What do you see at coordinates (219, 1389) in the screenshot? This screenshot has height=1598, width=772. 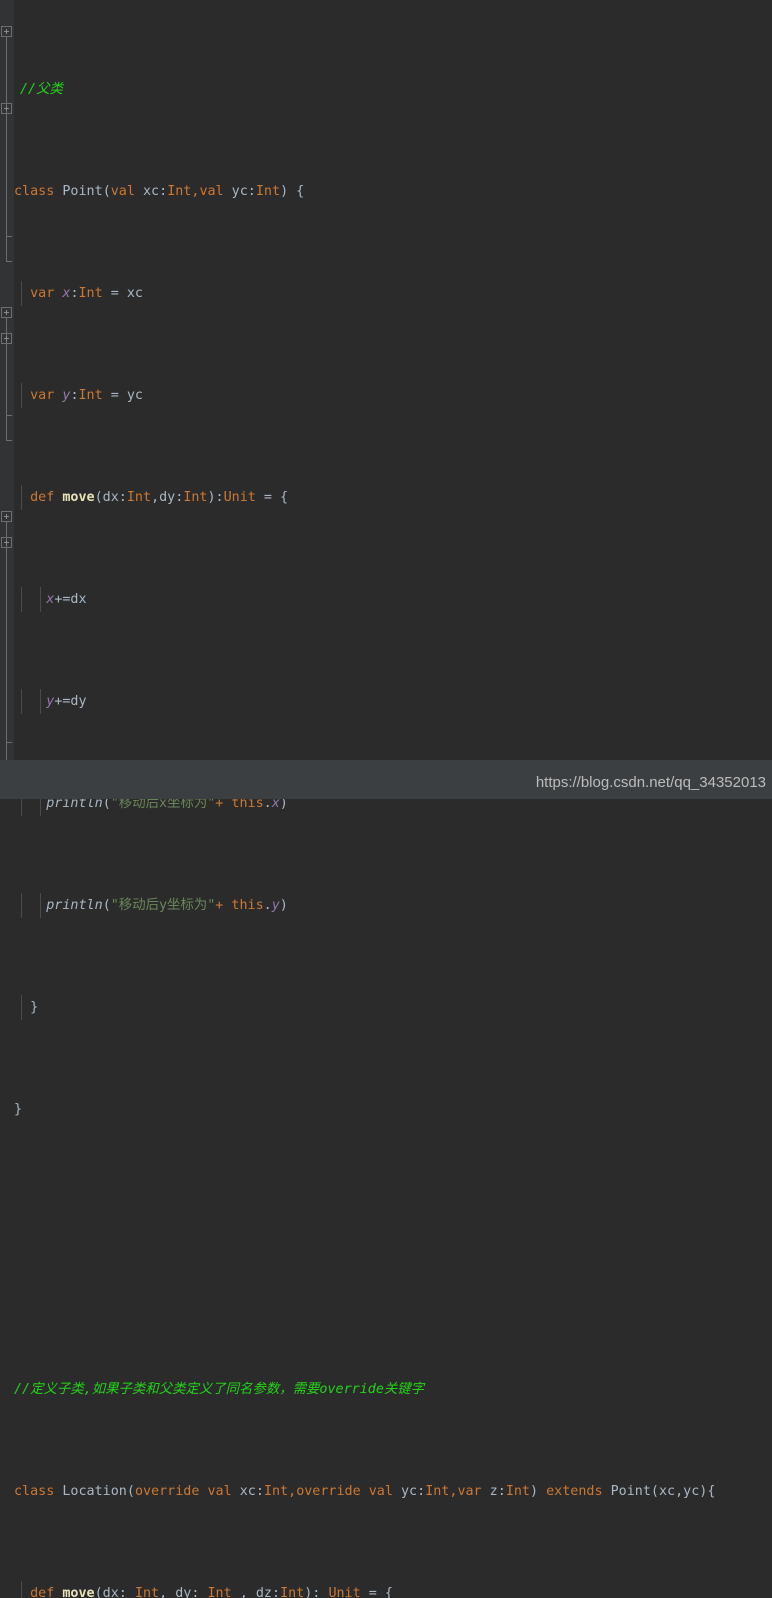 I see `comment-text: //定义子类,如果子类和父类定义了同名参数，需要override关键字` at bounding box center [219, 1389].